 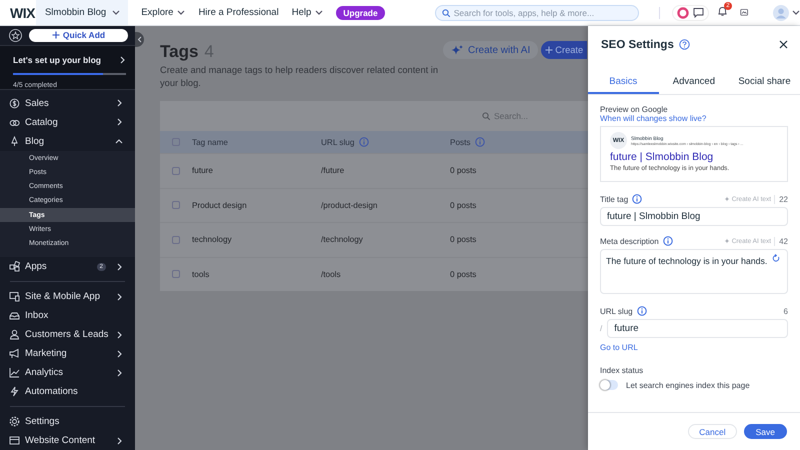 I want to click on top-menu-item: Explore, so click(x=163, y=12).